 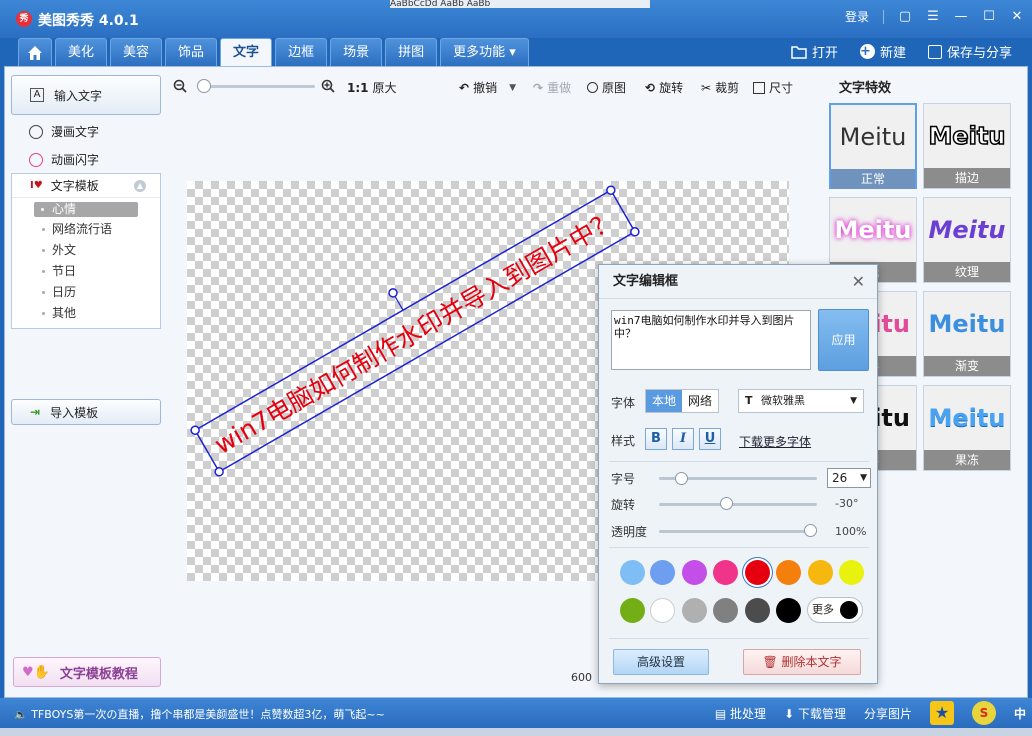 What do you see at coordinates (219, 471) in the screenshot?
I see `resize-handle-bottom-left` at bounding box center [219, 471].